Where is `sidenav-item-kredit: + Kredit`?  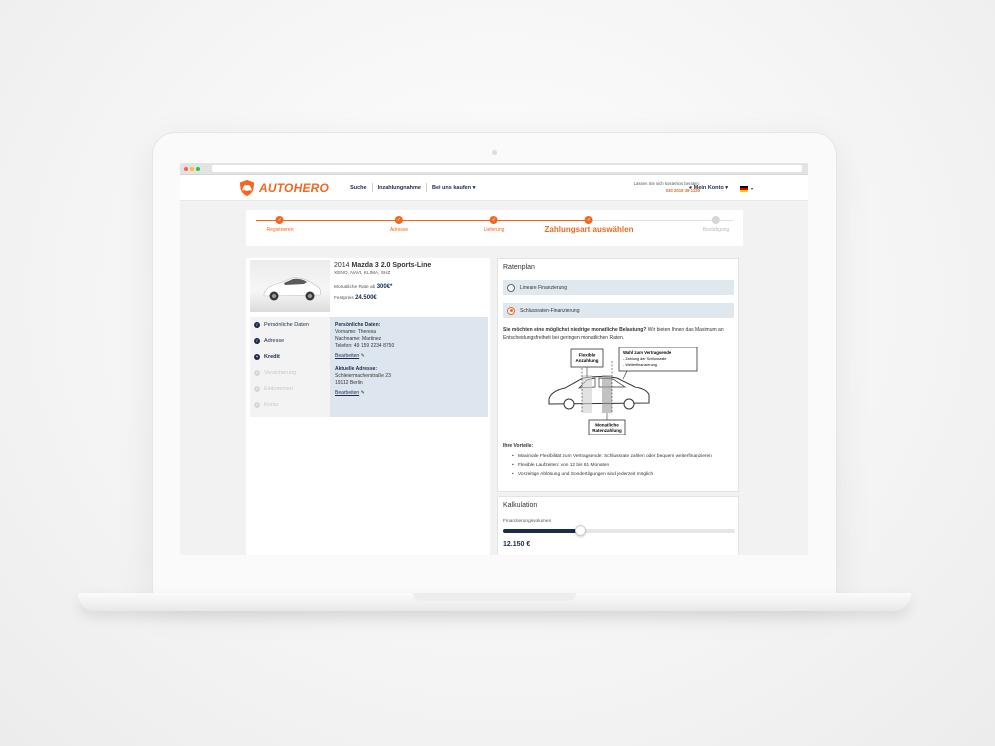 sidenav-item-kredit: + Kredit is located at coordinates (290, 357).